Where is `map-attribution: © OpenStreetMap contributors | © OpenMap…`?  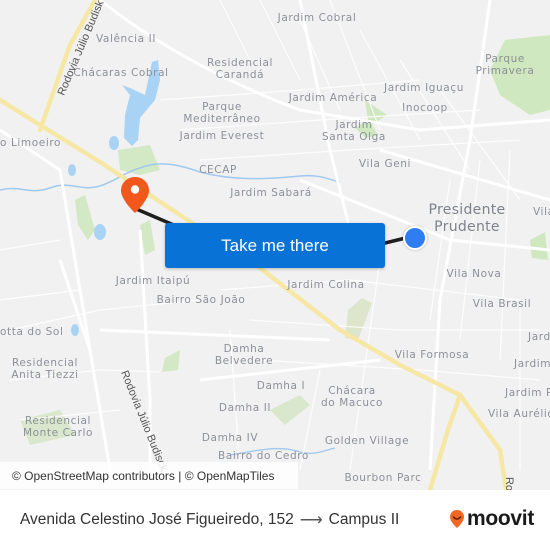 map-attribution: © OpenStreetMap contributors | © OpenMap… is located at coordinates (149, 475).